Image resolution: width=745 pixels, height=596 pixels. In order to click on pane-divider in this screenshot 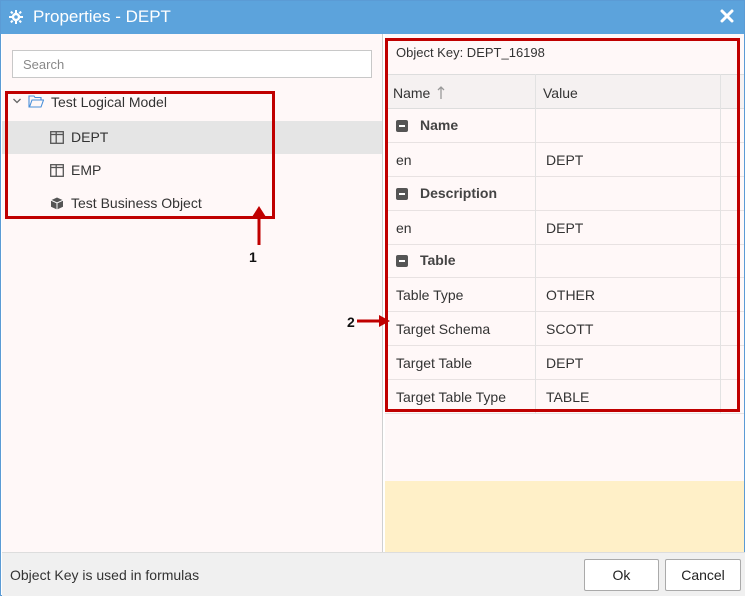, I will do `click(382, 293)`.